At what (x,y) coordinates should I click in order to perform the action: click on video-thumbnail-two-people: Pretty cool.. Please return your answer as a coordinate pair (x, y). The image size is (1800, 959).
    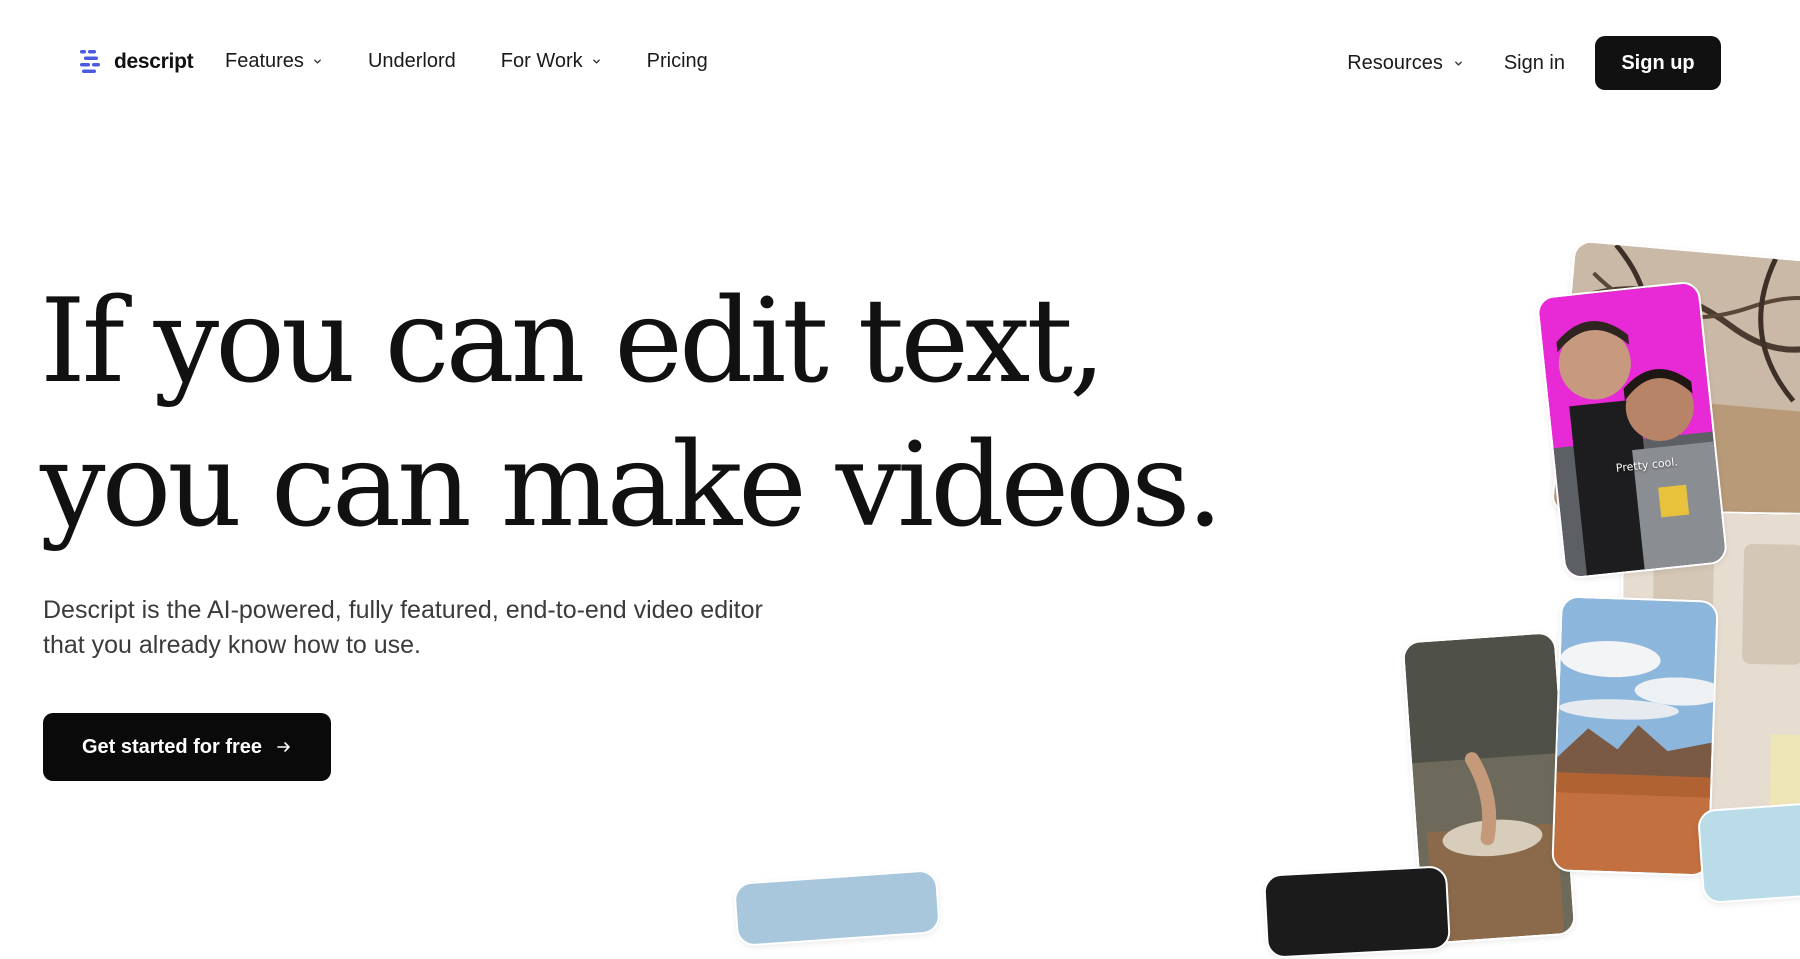
    Looking at the image, I should click on (1632, 430).